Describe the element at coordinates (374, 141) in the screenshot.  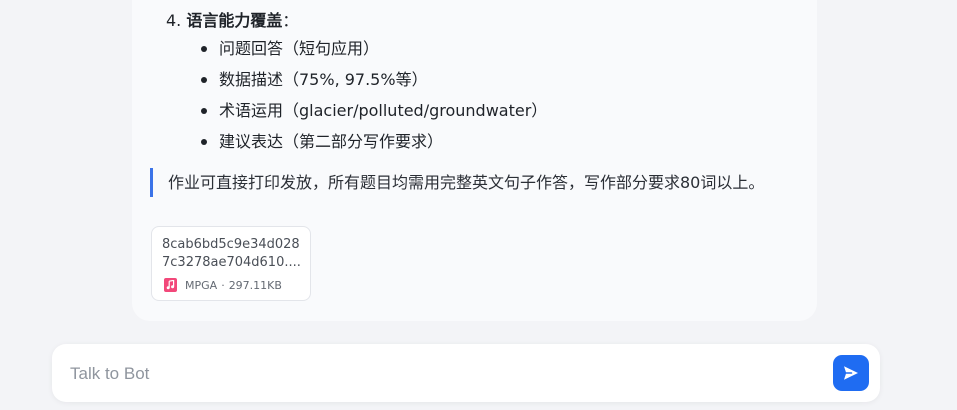
I see `list-item: 建议表达（第二部分写作要求）` at that location.